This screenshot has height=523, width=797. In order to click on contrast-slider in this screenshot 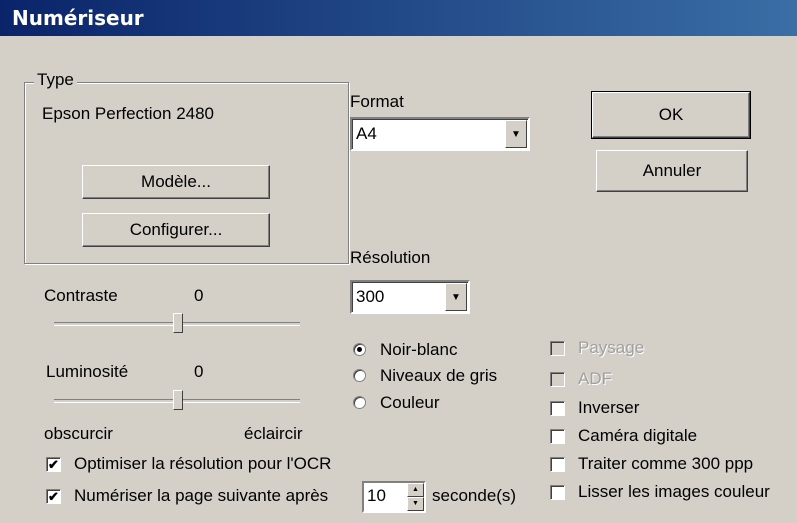, I will do `click(177, 323)`.